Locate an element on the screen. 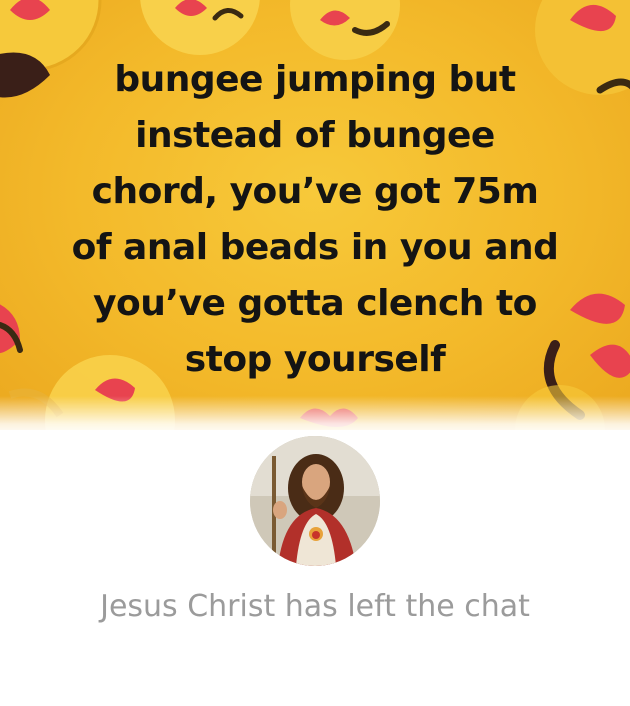 The height and width of the screenshot is (706, 630). caption-line: you’ve gotta clench to is located at coordinates (315, 303).